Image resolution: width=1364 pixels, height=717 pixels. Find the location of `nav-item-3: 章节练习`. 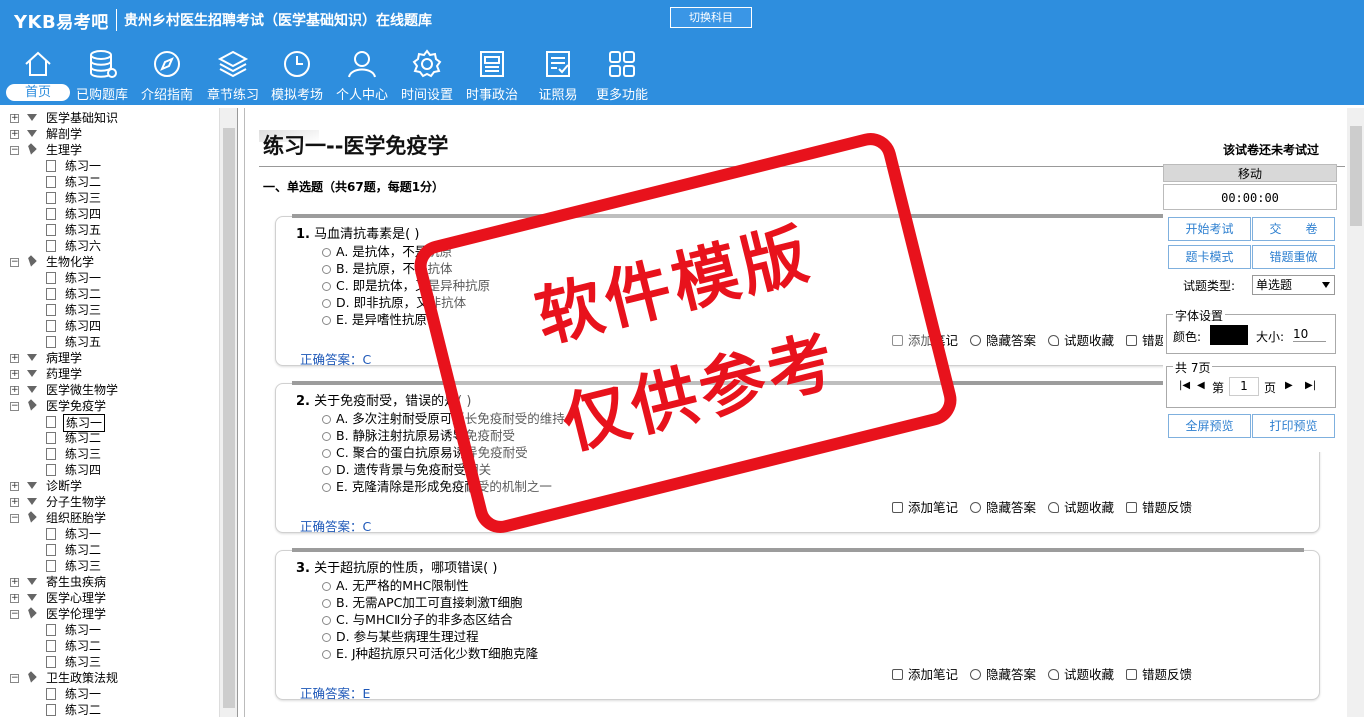

nav-item-3: 章节练习 is located at coordinates (233, 76).